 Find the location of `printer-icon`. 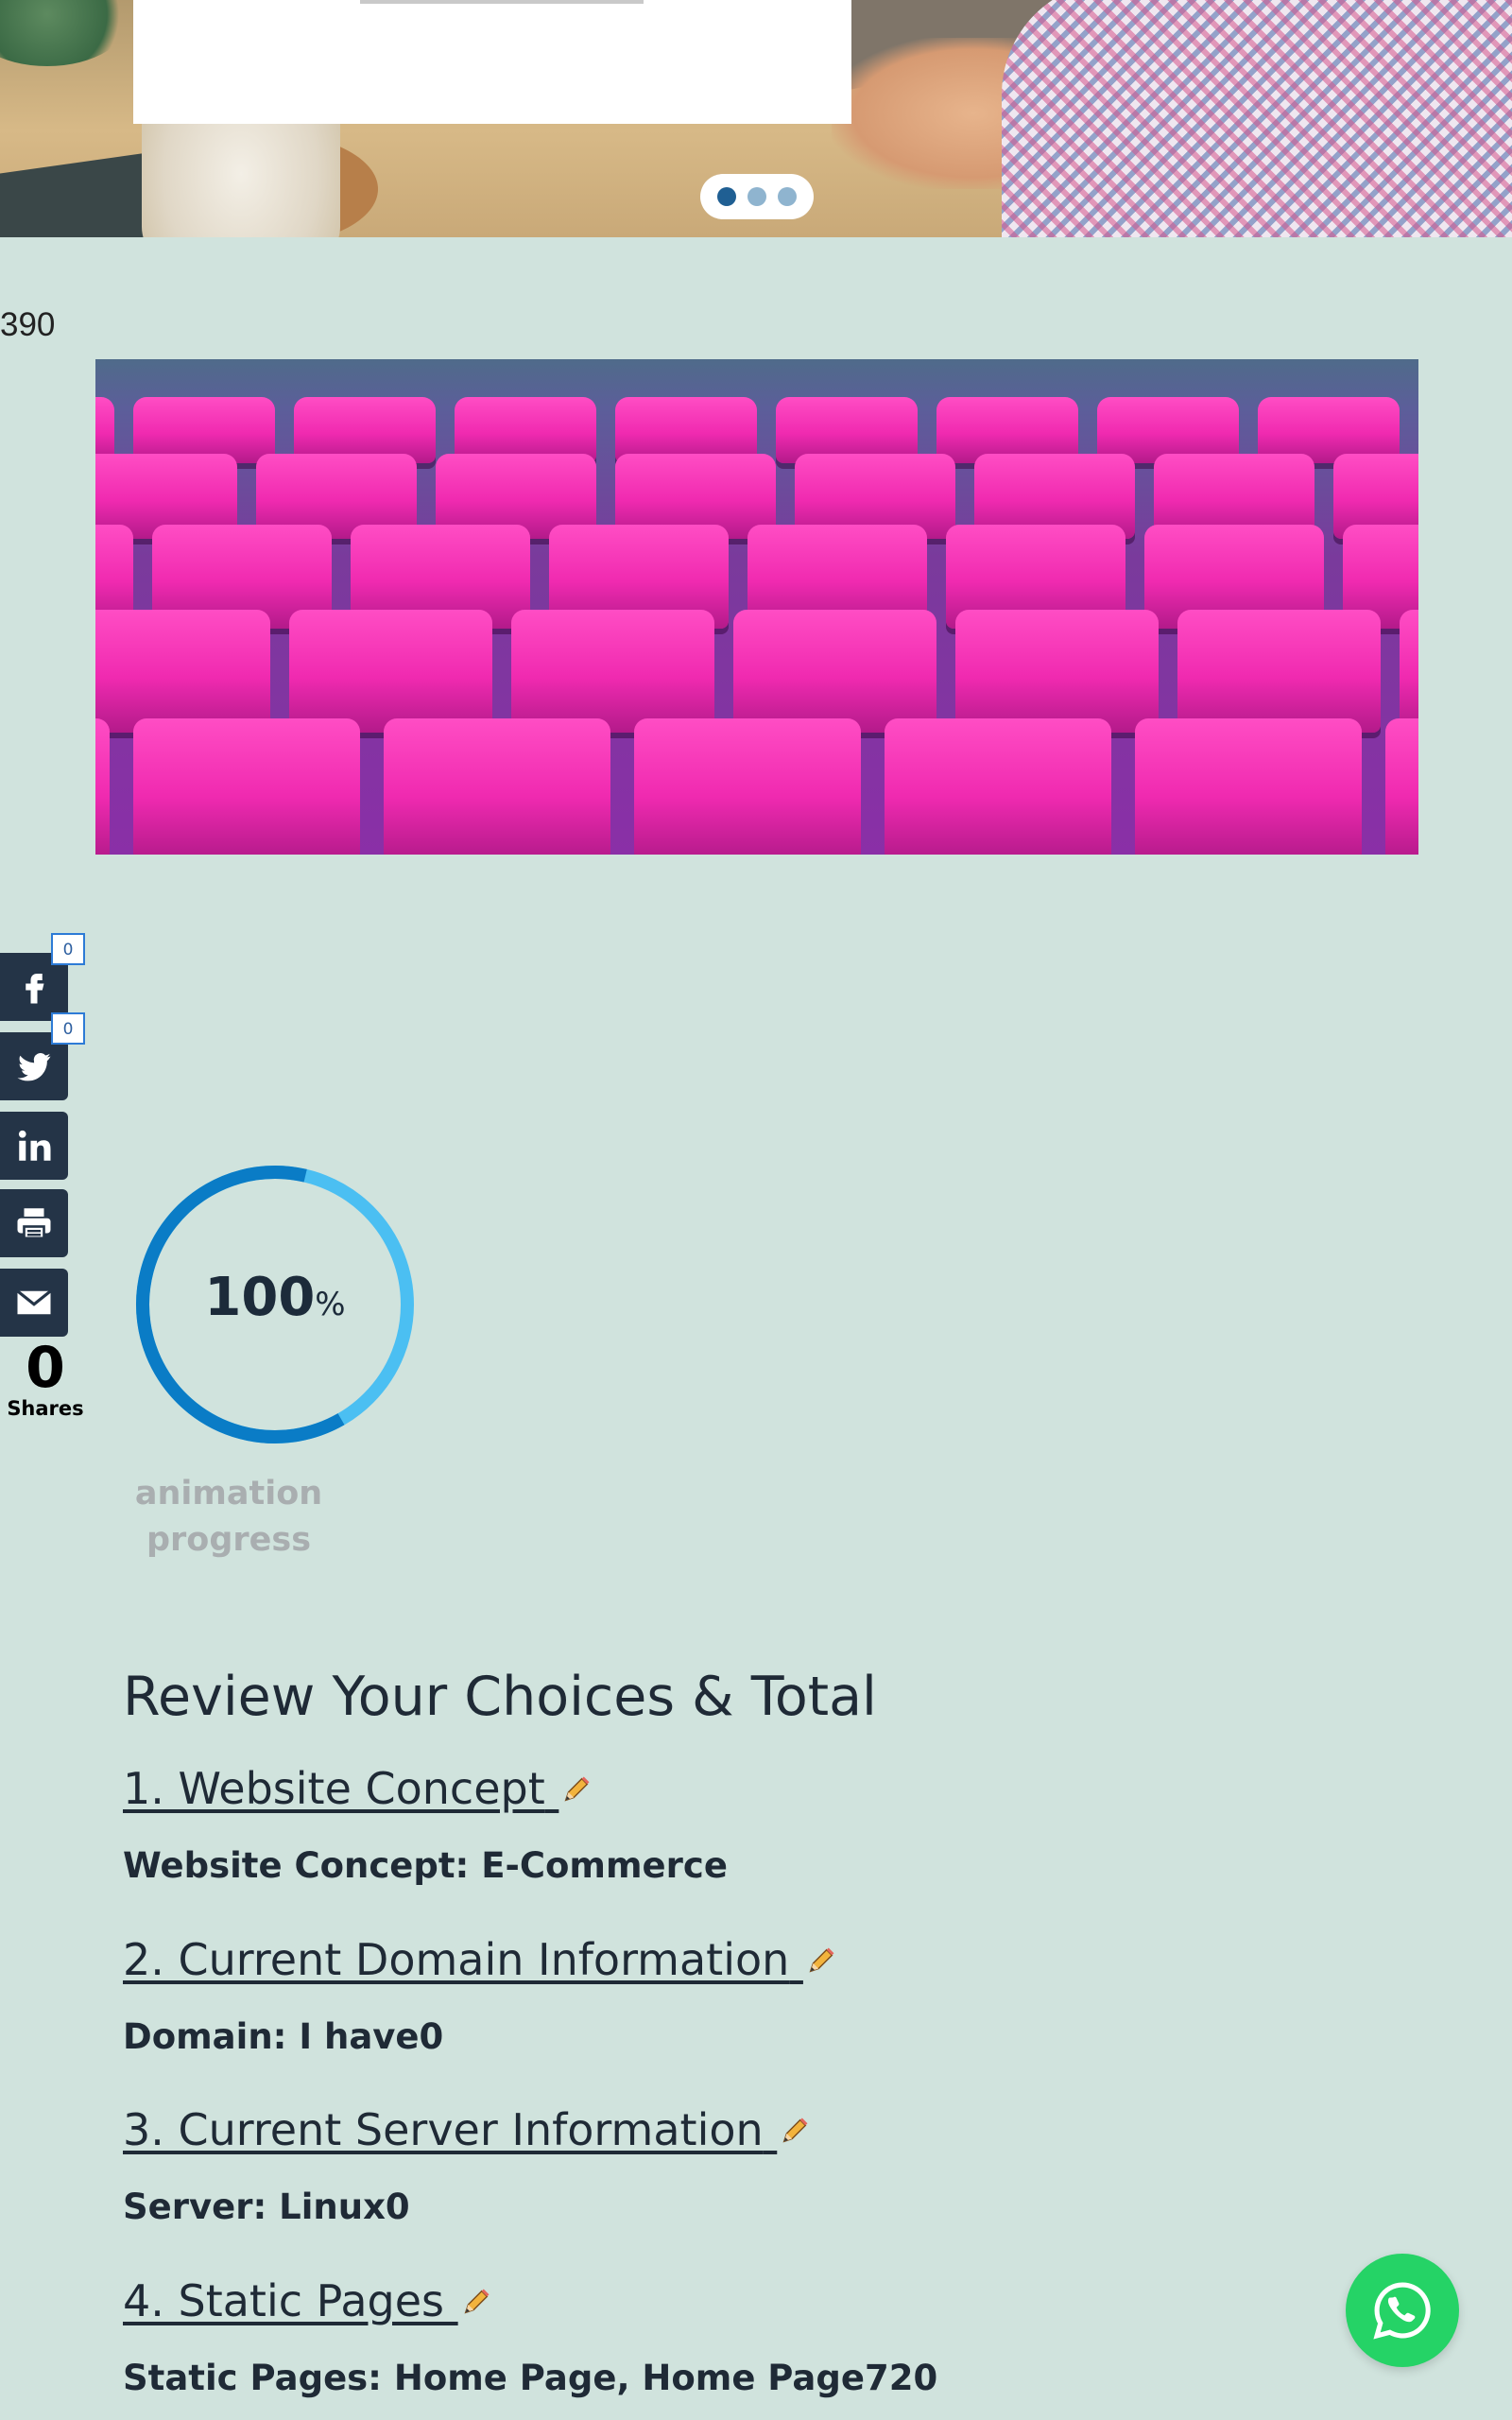

printer-icon is located at coordinates (34, 1224).